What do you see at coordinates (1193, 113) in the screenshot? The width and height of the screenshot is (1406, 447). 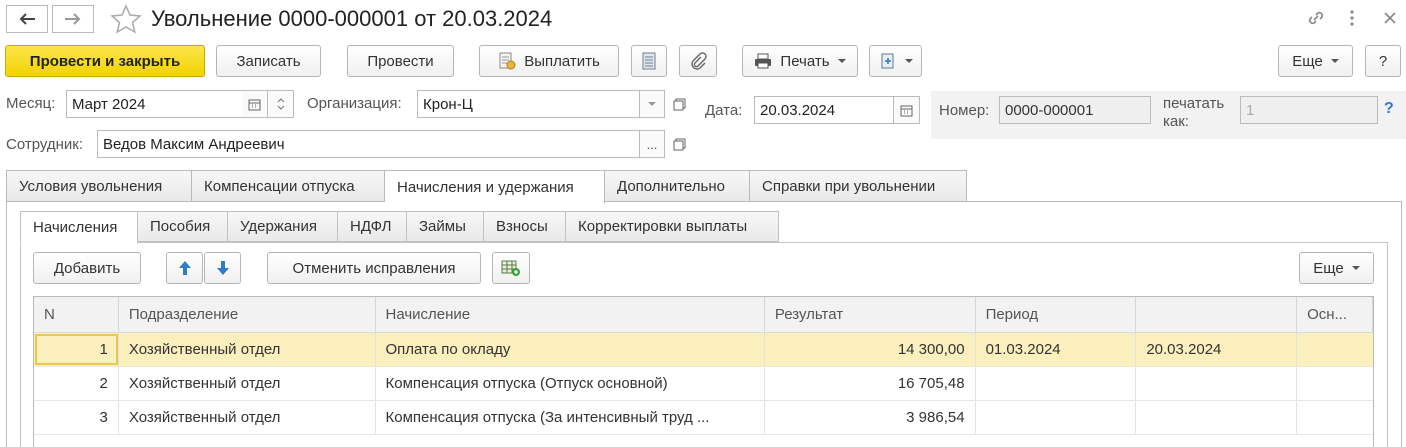 I see `print-as-label: печатать как:` at bounding box center [1193, 113].